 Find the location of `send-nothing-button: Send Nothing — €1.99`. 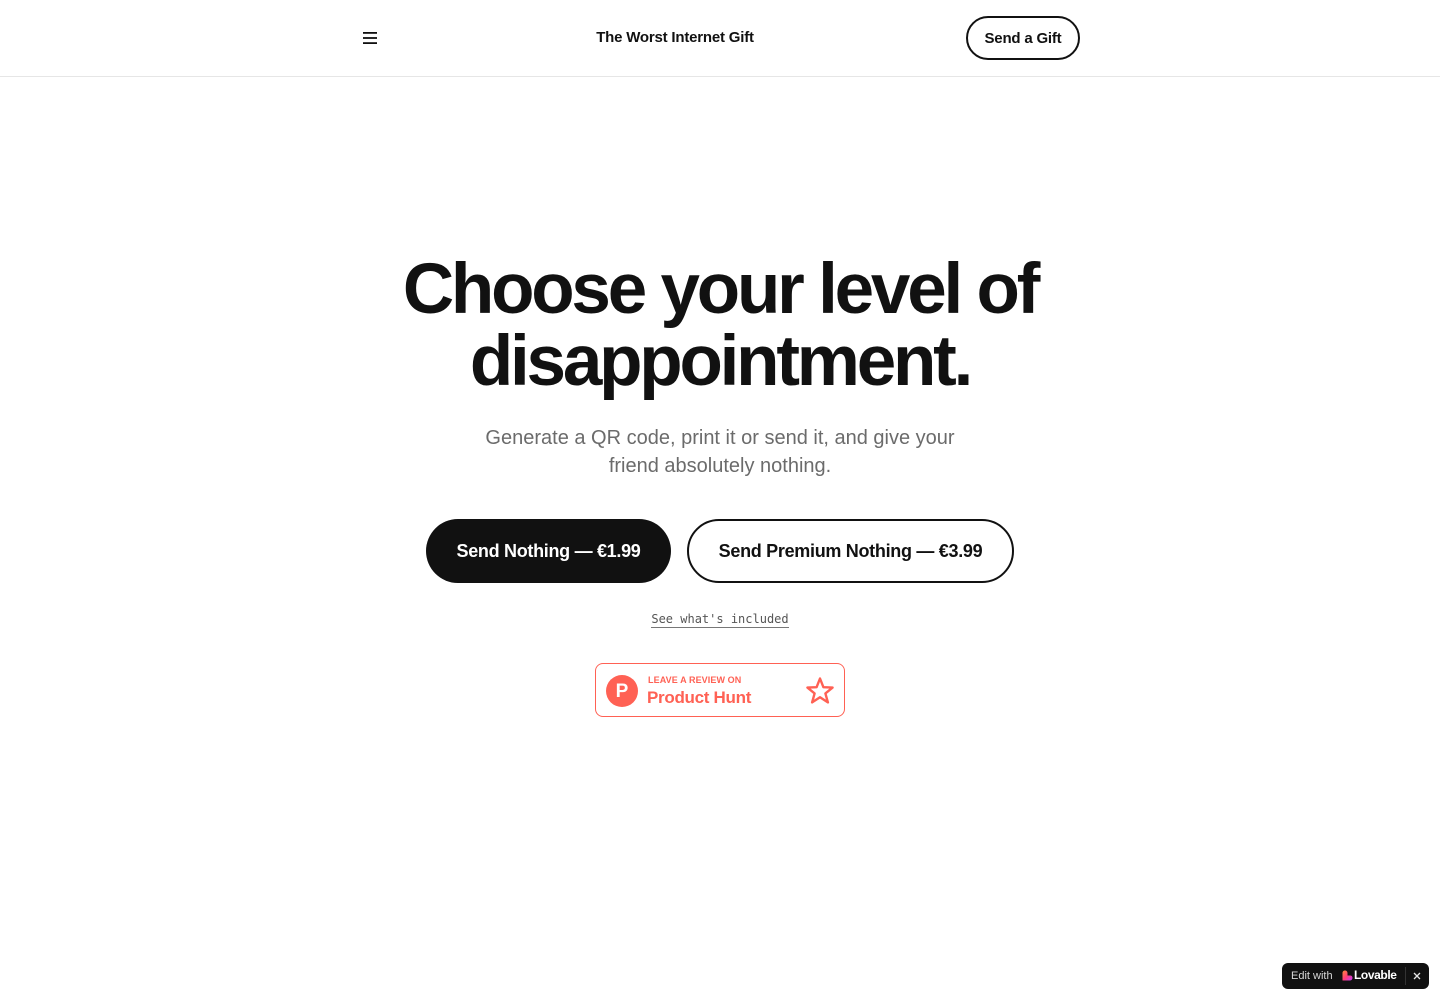

send-nothing-button: Send Nothing — €1.99 is located at coordinates (548, 551).